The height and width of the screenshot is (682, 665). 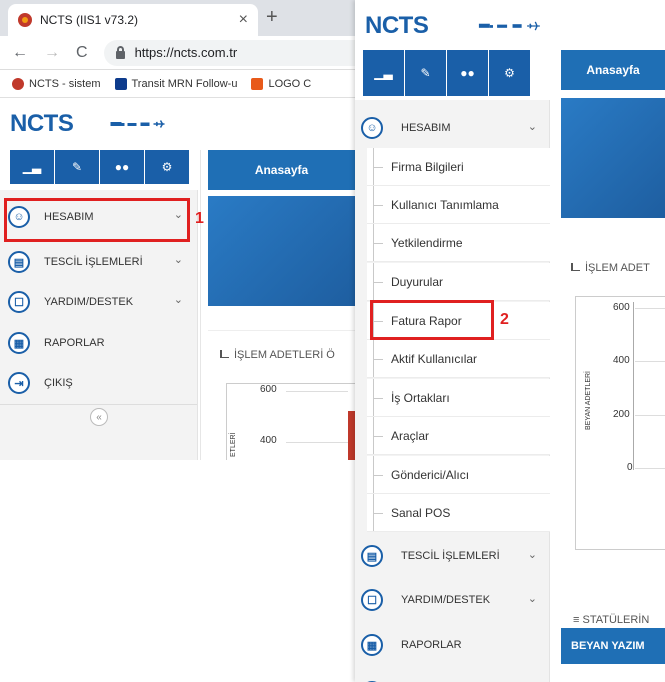 I want to click on tab-title: NCTS (IIS1 v73.2), so click(x=89, y=20).